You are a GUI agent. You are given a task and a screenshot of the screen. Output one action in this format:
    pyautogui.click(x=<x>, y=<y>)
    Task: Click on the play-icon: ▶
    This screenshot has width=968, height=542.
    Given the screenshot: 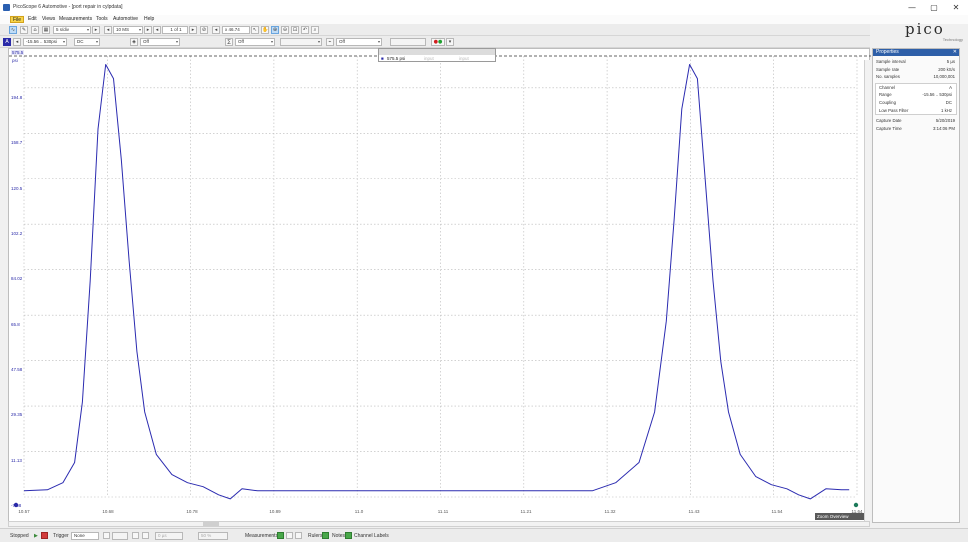 What is the action you would take?
    pyautogui.click(x=36, y=536)
    